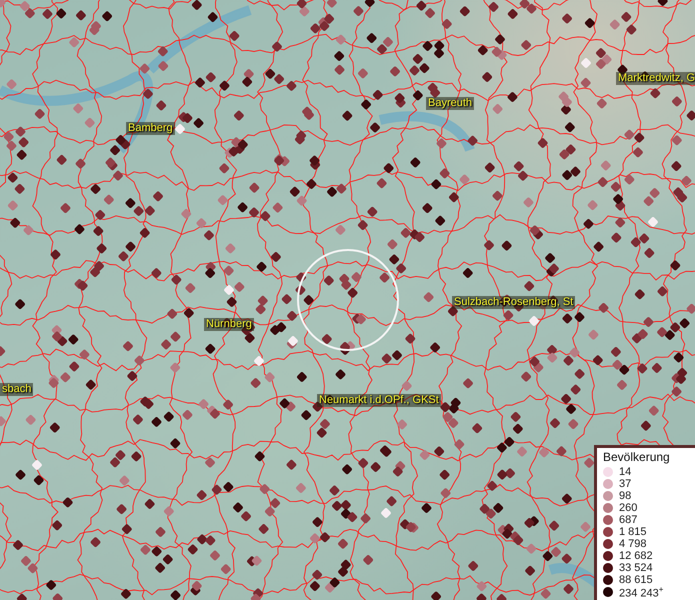  I want to click on legend-label: 260, so click(628, 508).